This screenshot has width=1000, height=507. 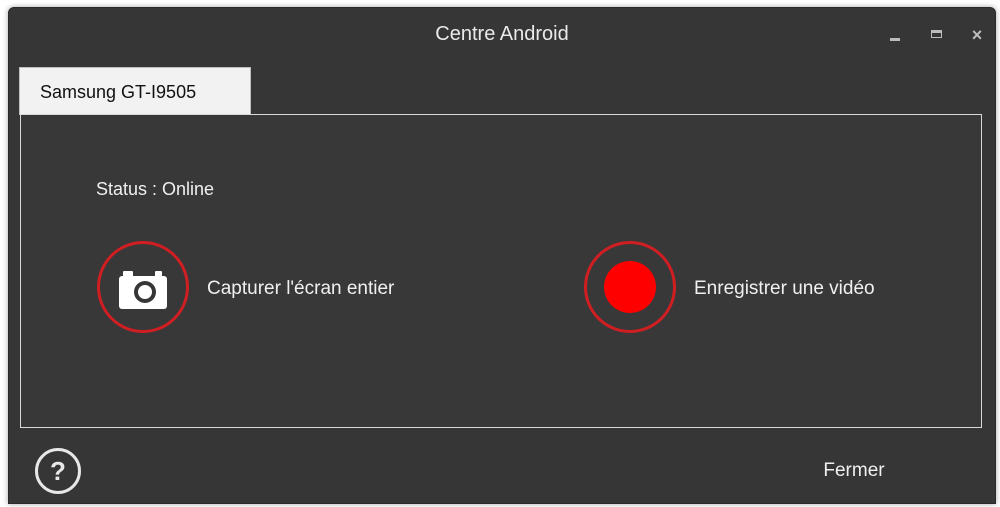 I want to click on capture-ring, so click(x=143, y=287).